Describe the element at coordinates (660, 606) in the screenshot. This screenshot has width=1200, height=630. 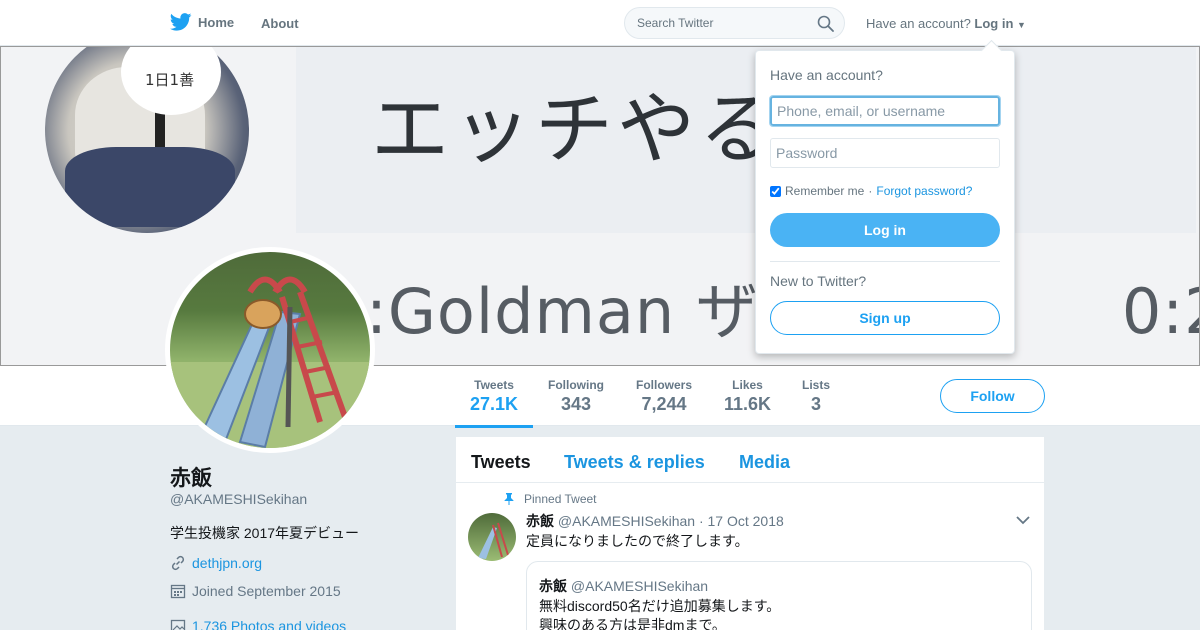
I see `quoted-tweet-line1: 無料discord50名だけ追加募集します。` at that location.